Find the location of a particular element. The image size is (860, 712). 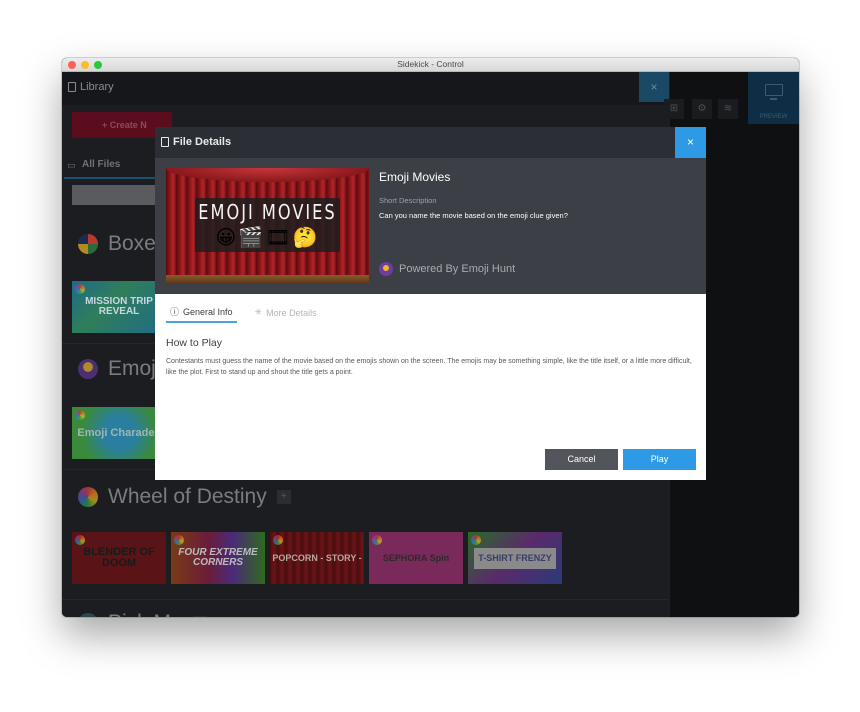

category-header-boxes: Boxe is located at coordinates (117, 244).